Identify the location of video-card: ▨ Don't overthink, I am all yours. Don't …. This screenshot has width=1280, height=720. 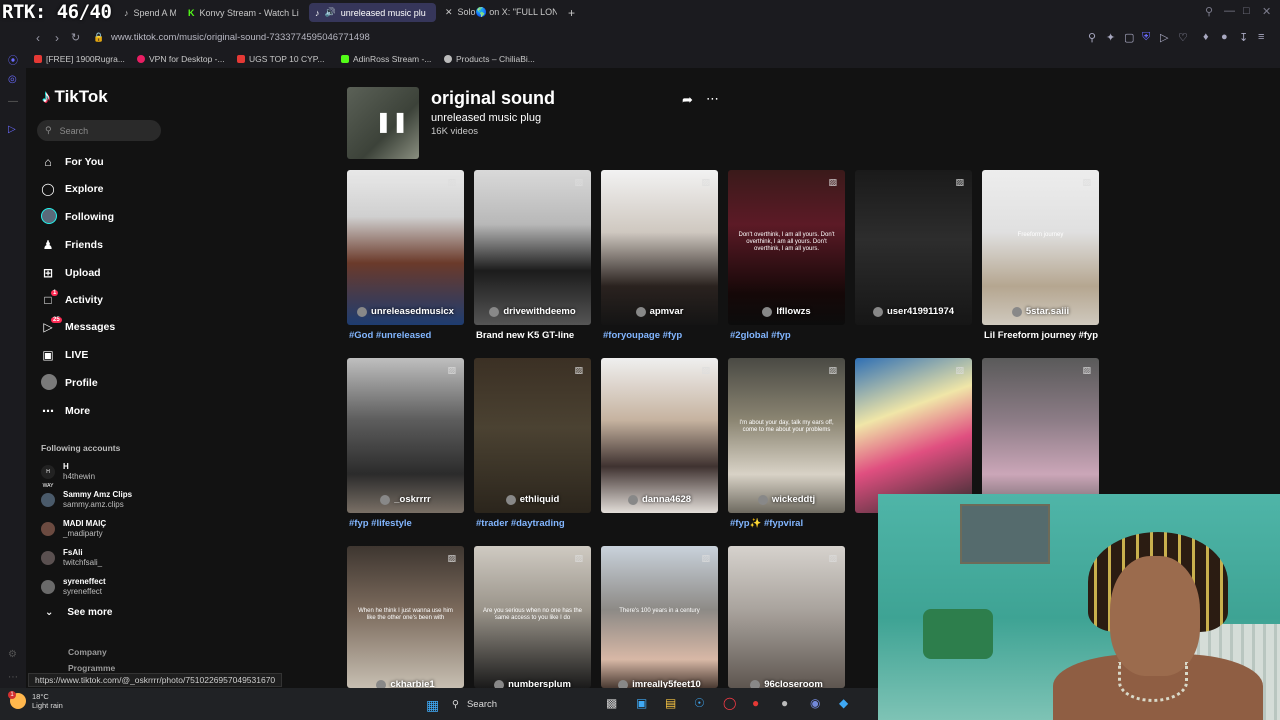
(786, 247).